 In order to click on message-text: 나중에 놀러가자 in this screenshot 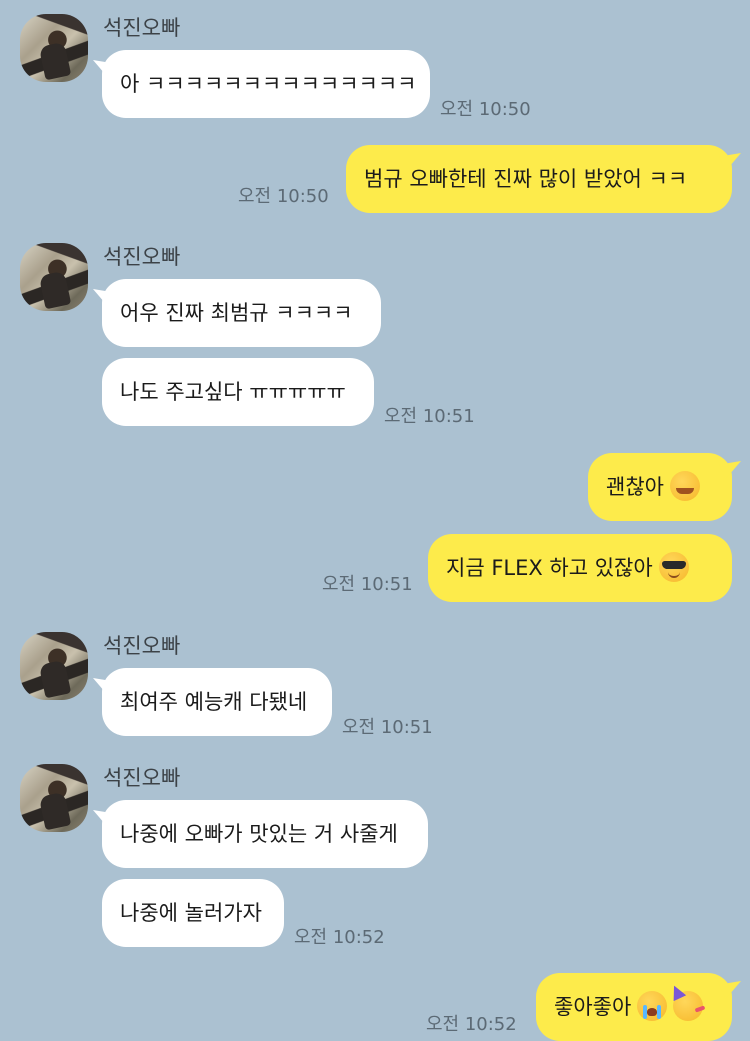, I will do `click(191, 913)`.